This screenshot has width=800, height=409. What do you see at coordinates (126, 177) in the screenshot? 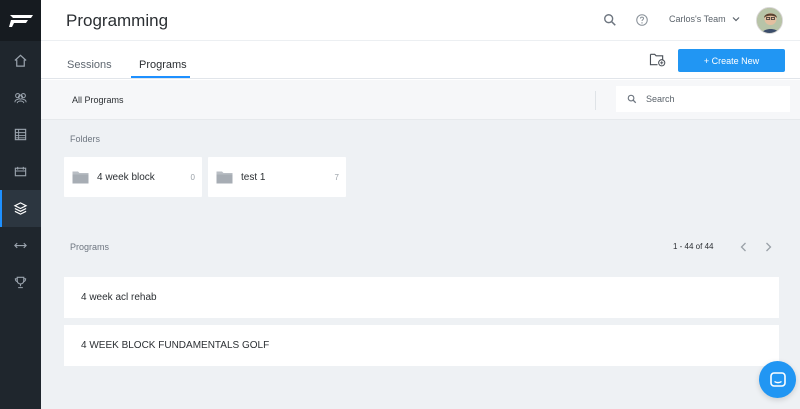
I see `folder-name: 4 week block` at bounding box center [126, 177].